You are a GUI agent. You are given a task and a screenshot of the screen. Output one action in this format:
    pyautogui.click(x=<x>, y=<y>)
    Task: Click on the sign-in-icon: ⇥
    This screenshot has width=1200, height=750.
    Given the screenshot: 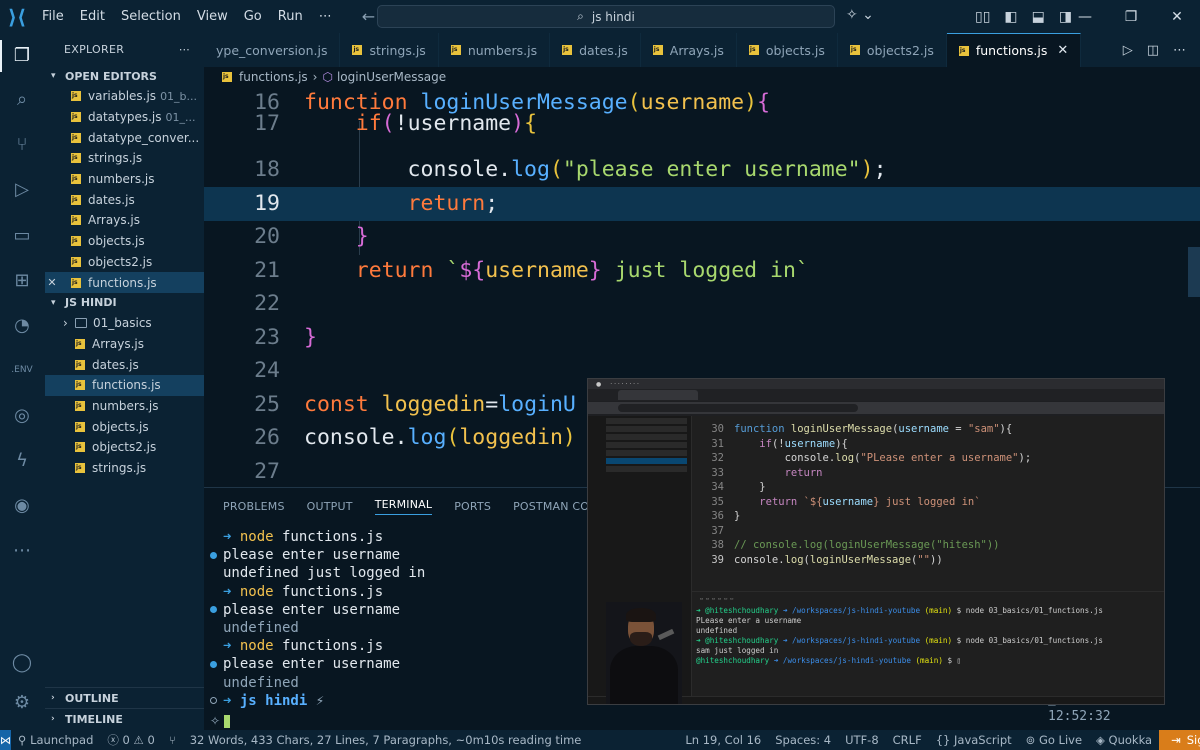 What is the action you would take?
    pyautogui.click(x=1176, y=740)
    